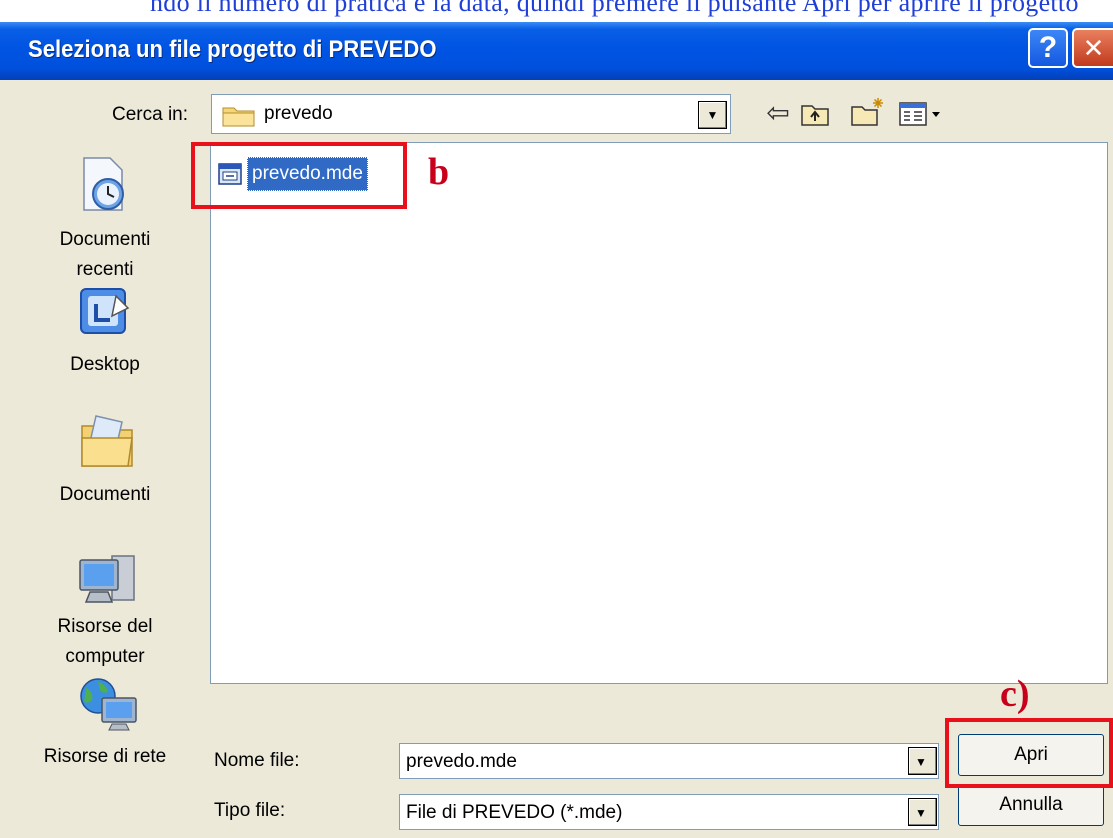 The height and width of the screenshot is (838, 1113). Describe the element at coordinates (107, 441) in the screenshot. I see `my-documents-icon` at that location.